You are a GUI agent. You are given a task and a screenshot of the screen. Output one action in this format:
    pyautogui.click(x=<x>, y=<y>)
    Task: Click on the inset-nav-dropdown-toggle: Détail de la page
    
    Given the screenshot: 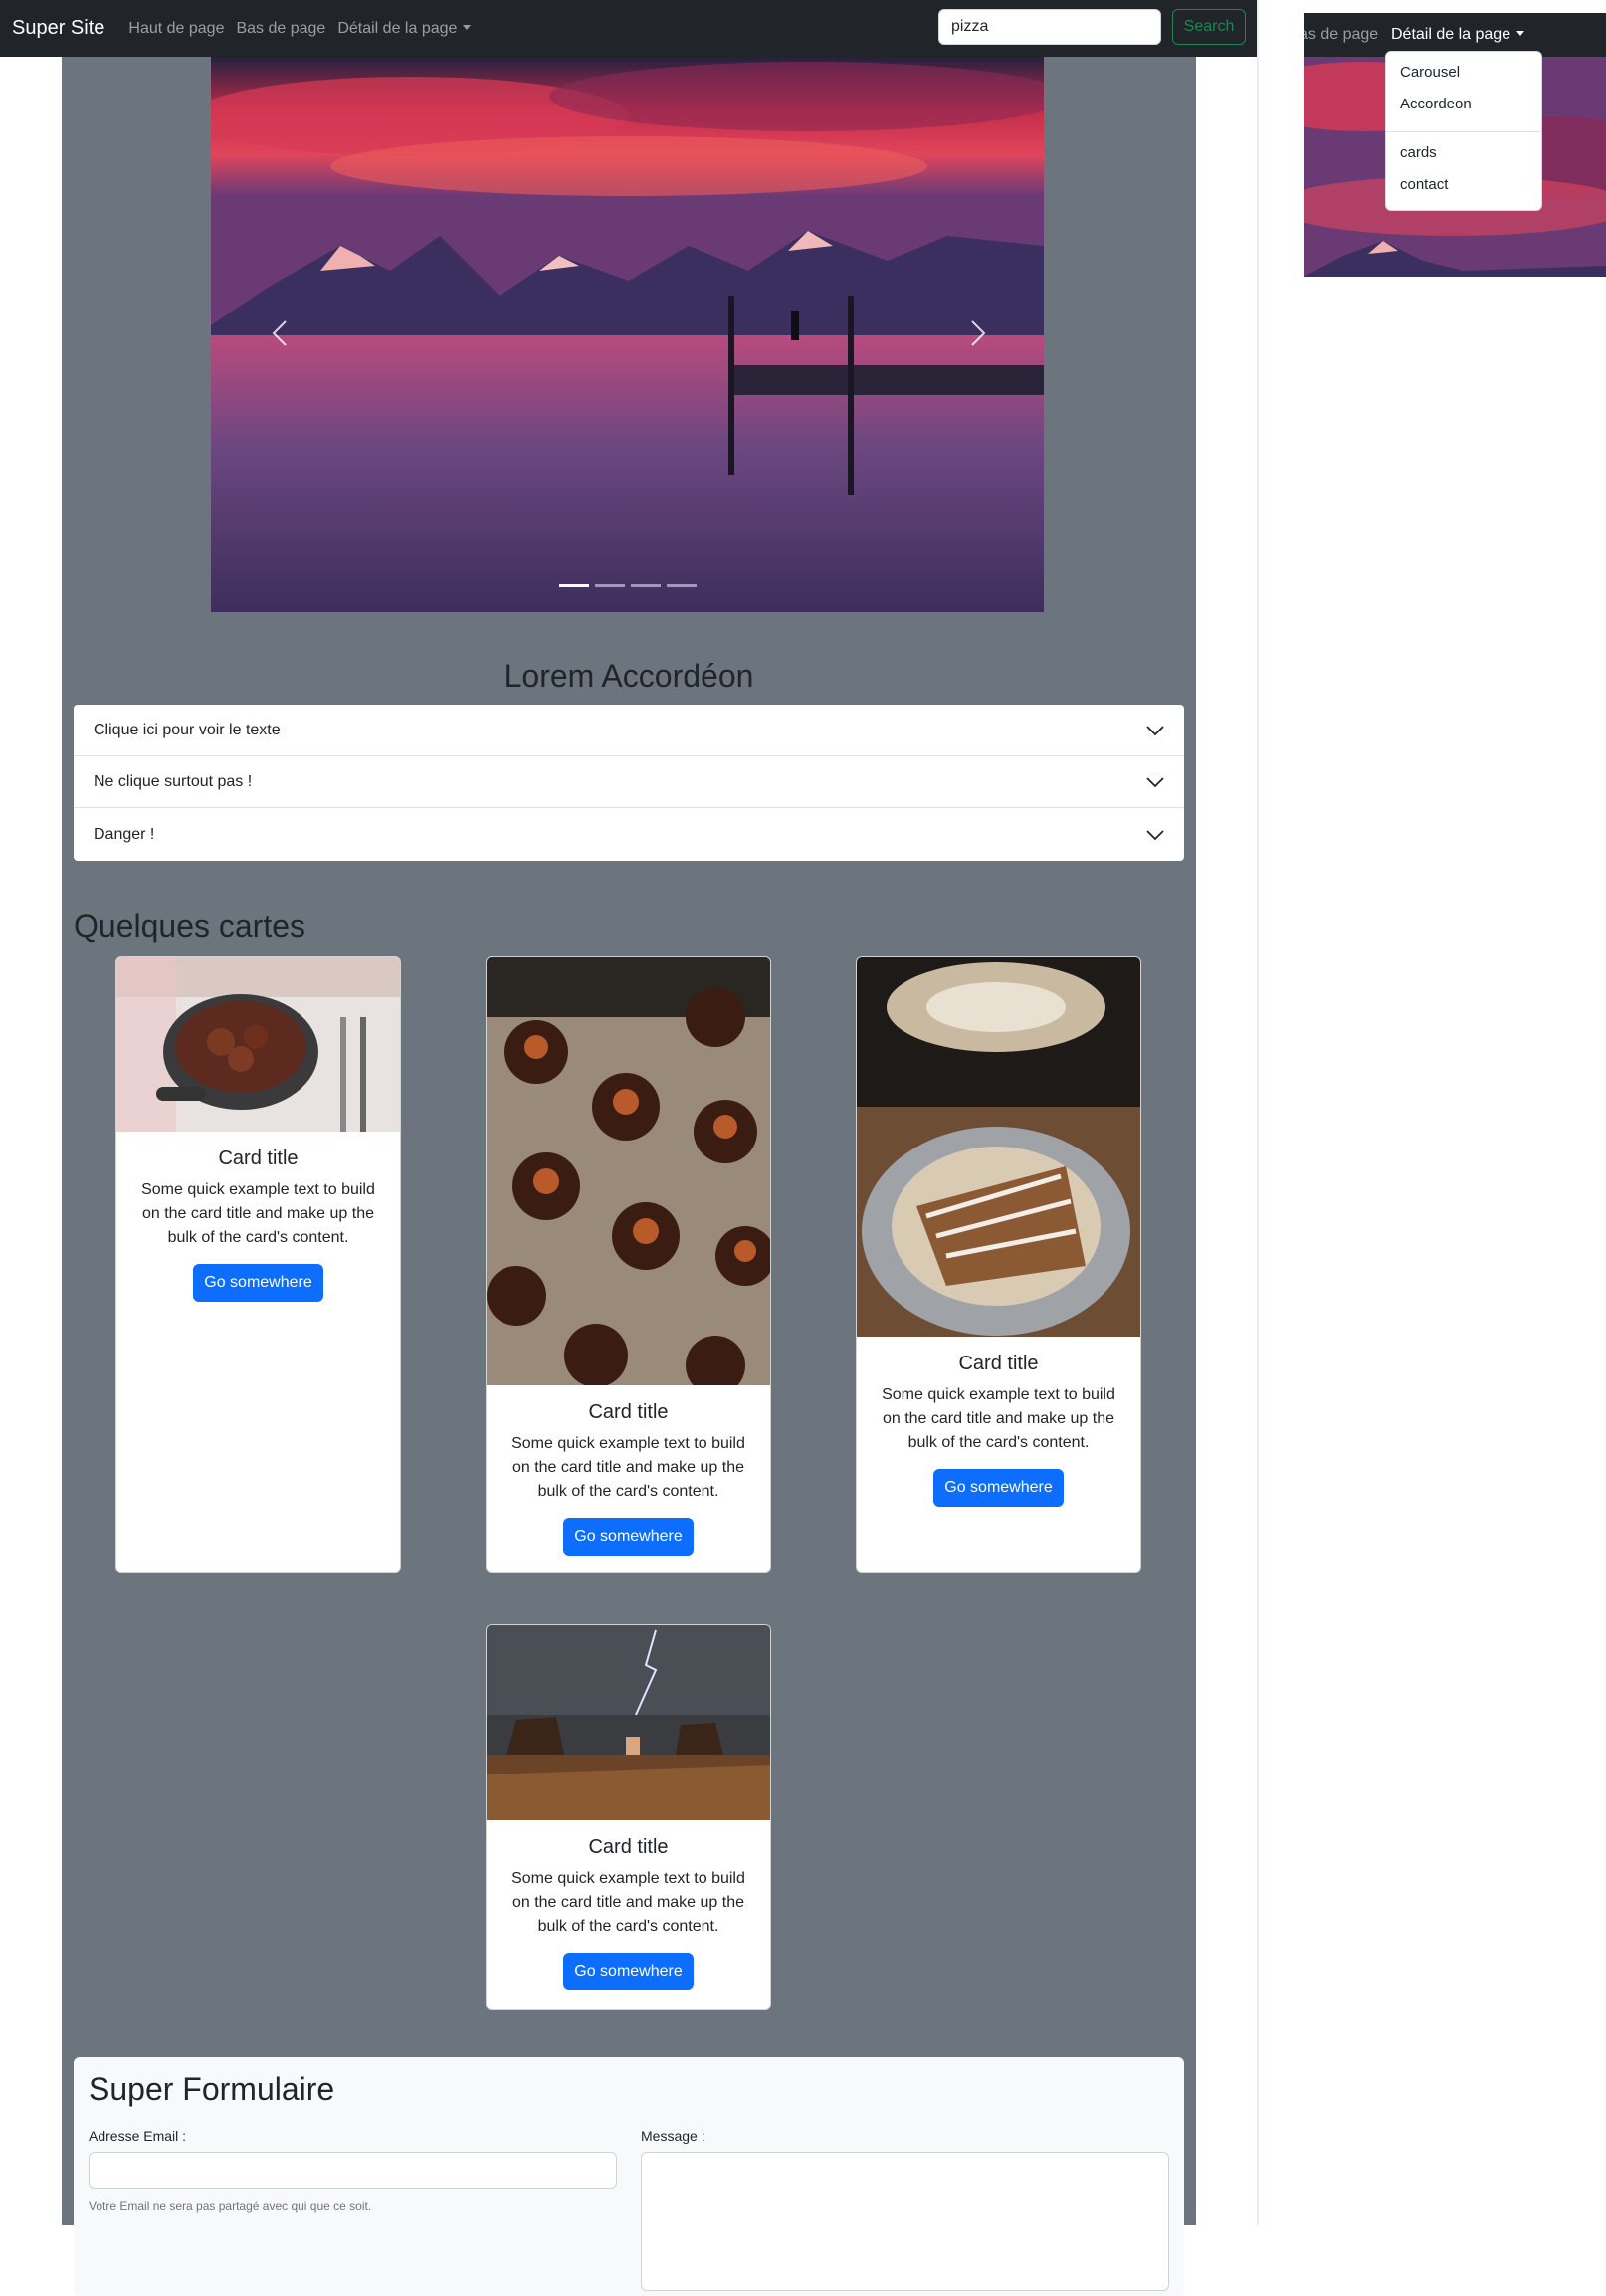 What is the action you would take?
    pyautogui.click(x=1458, y=35)
    